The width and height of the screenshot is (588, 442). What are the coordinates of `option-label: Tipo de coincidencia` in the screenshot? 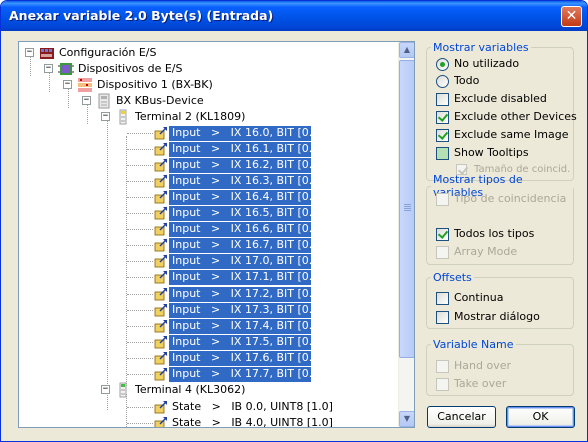 It's located at (510, 198).